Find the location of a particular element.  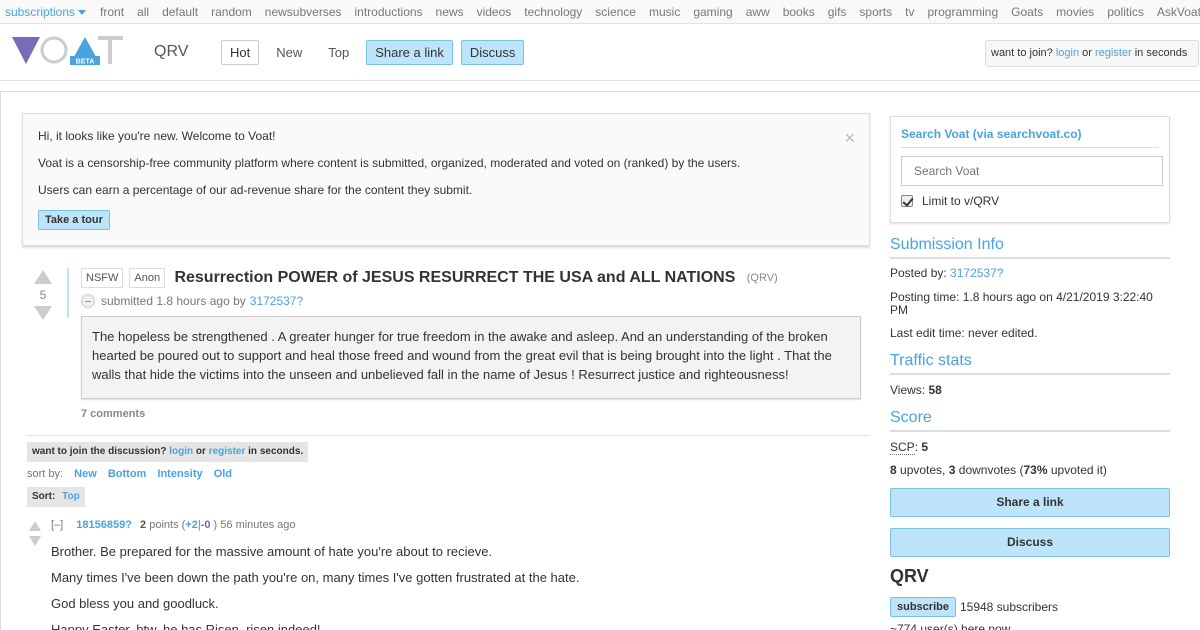

topnav-link: science is located at coordinates (615, 12).